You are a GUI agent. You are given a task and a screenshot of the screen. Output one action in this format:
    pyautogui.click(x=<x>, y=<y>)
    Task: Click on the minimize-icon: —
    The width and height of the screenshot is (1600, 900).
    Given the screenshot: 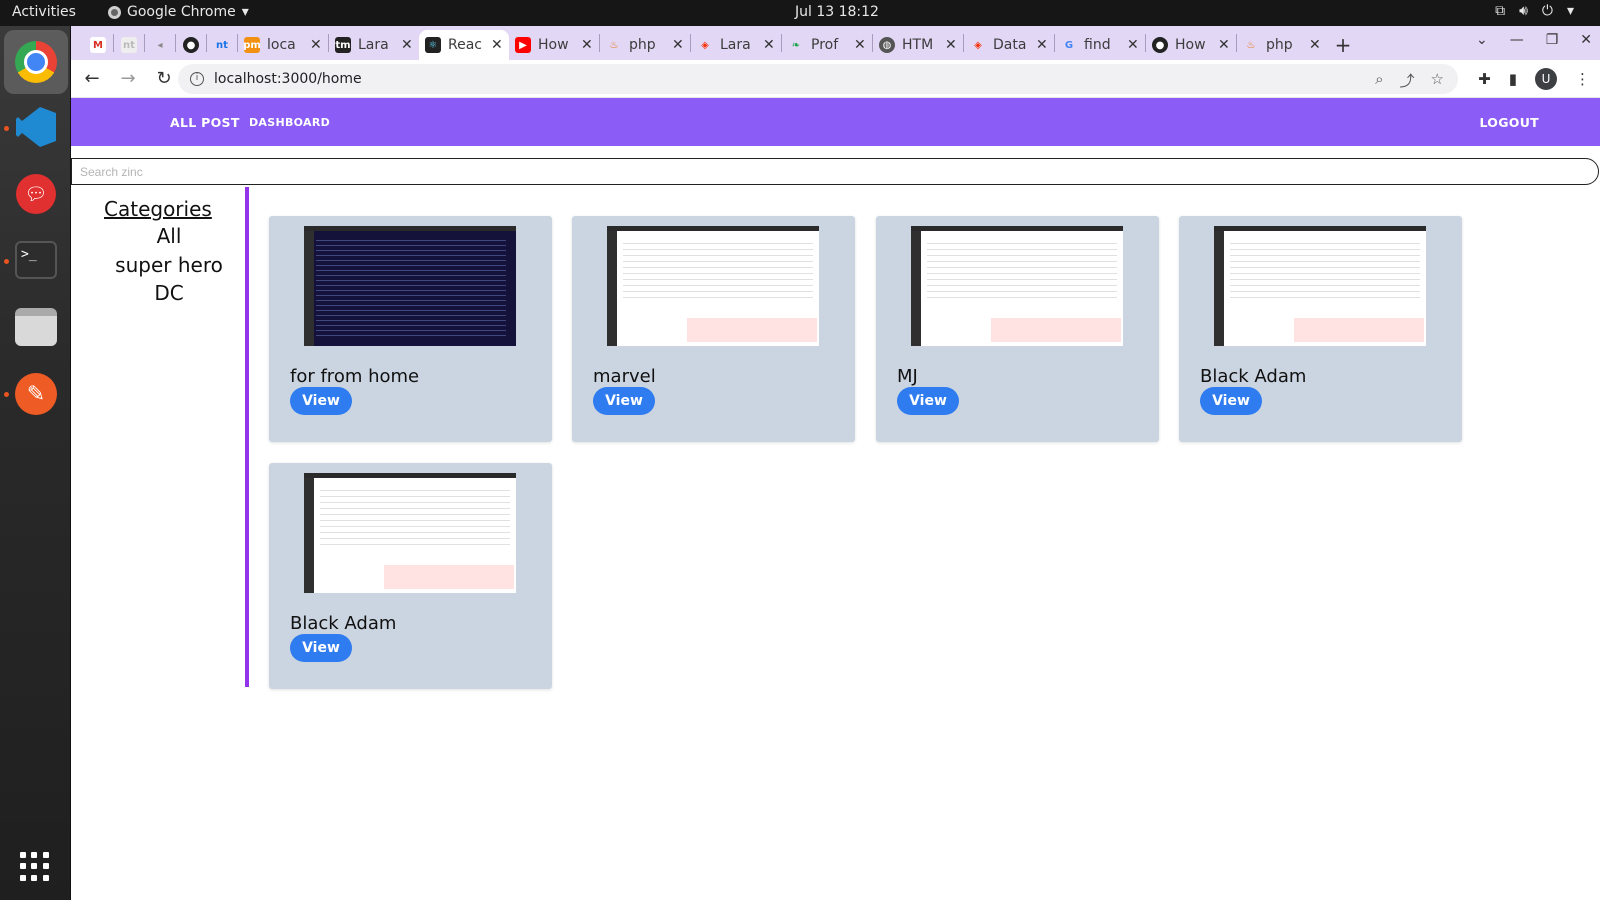 What is the action you would take?
    pyautogui.click(x=1517, y=40)
    